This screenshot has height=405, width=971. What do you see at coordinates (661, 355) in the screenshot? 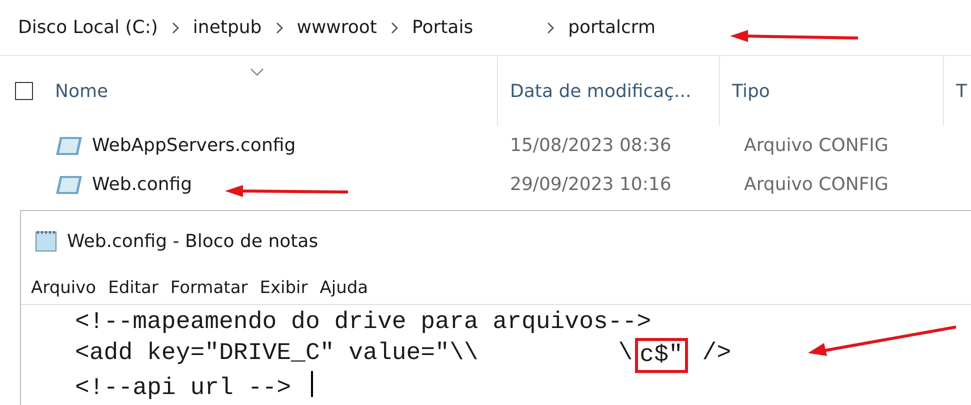
I see `highlighted-text: c$"` at bounding box center [661, 355].